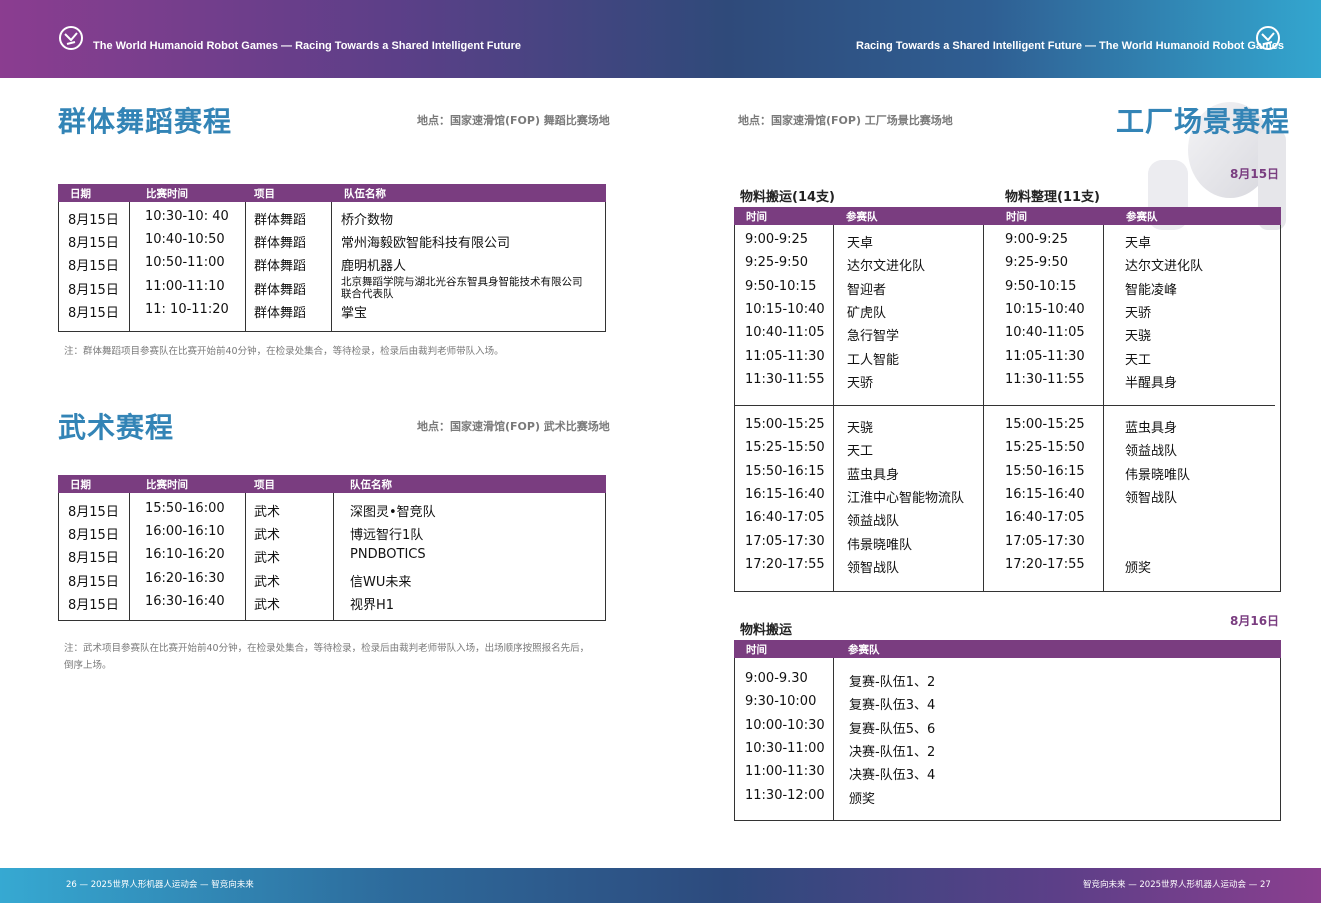 This screenshot has width=1321, height=903. I want to click on row-time: 11:00-11:10, so click(185, 286).